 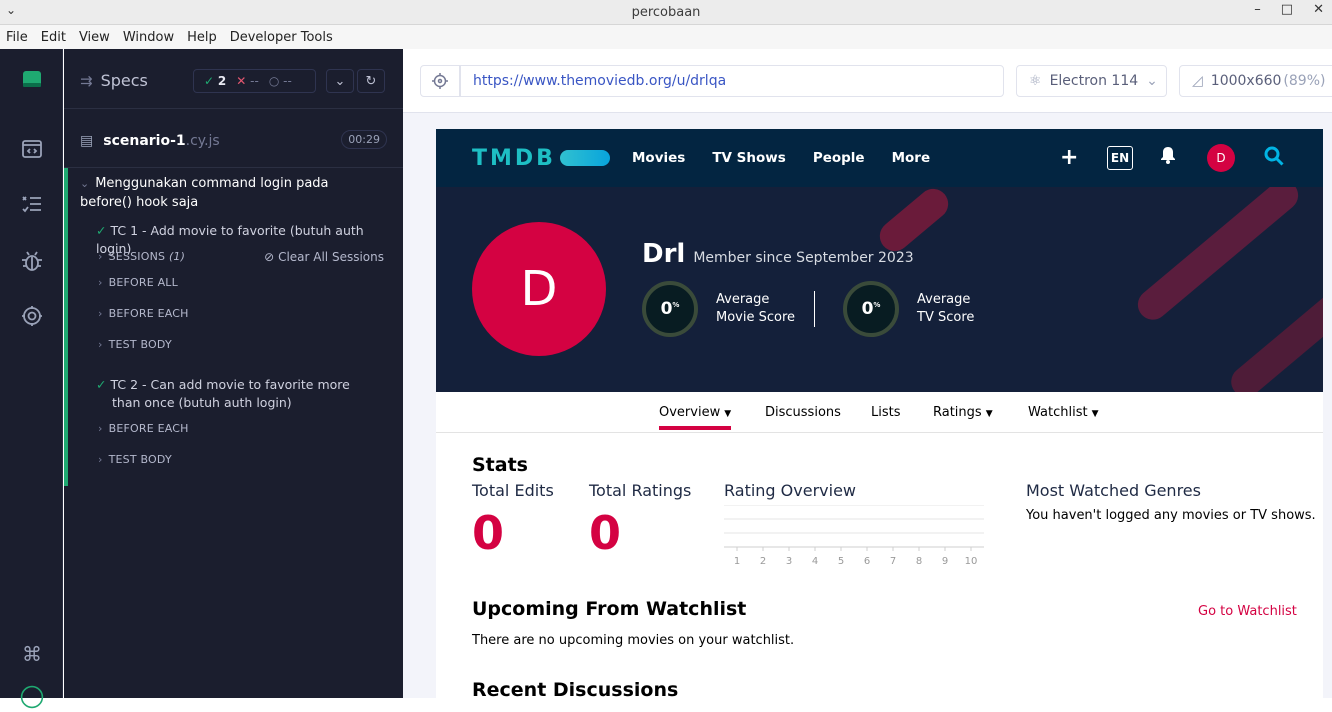 I want to click on menu-window: Window, so click(x=148, y=37).